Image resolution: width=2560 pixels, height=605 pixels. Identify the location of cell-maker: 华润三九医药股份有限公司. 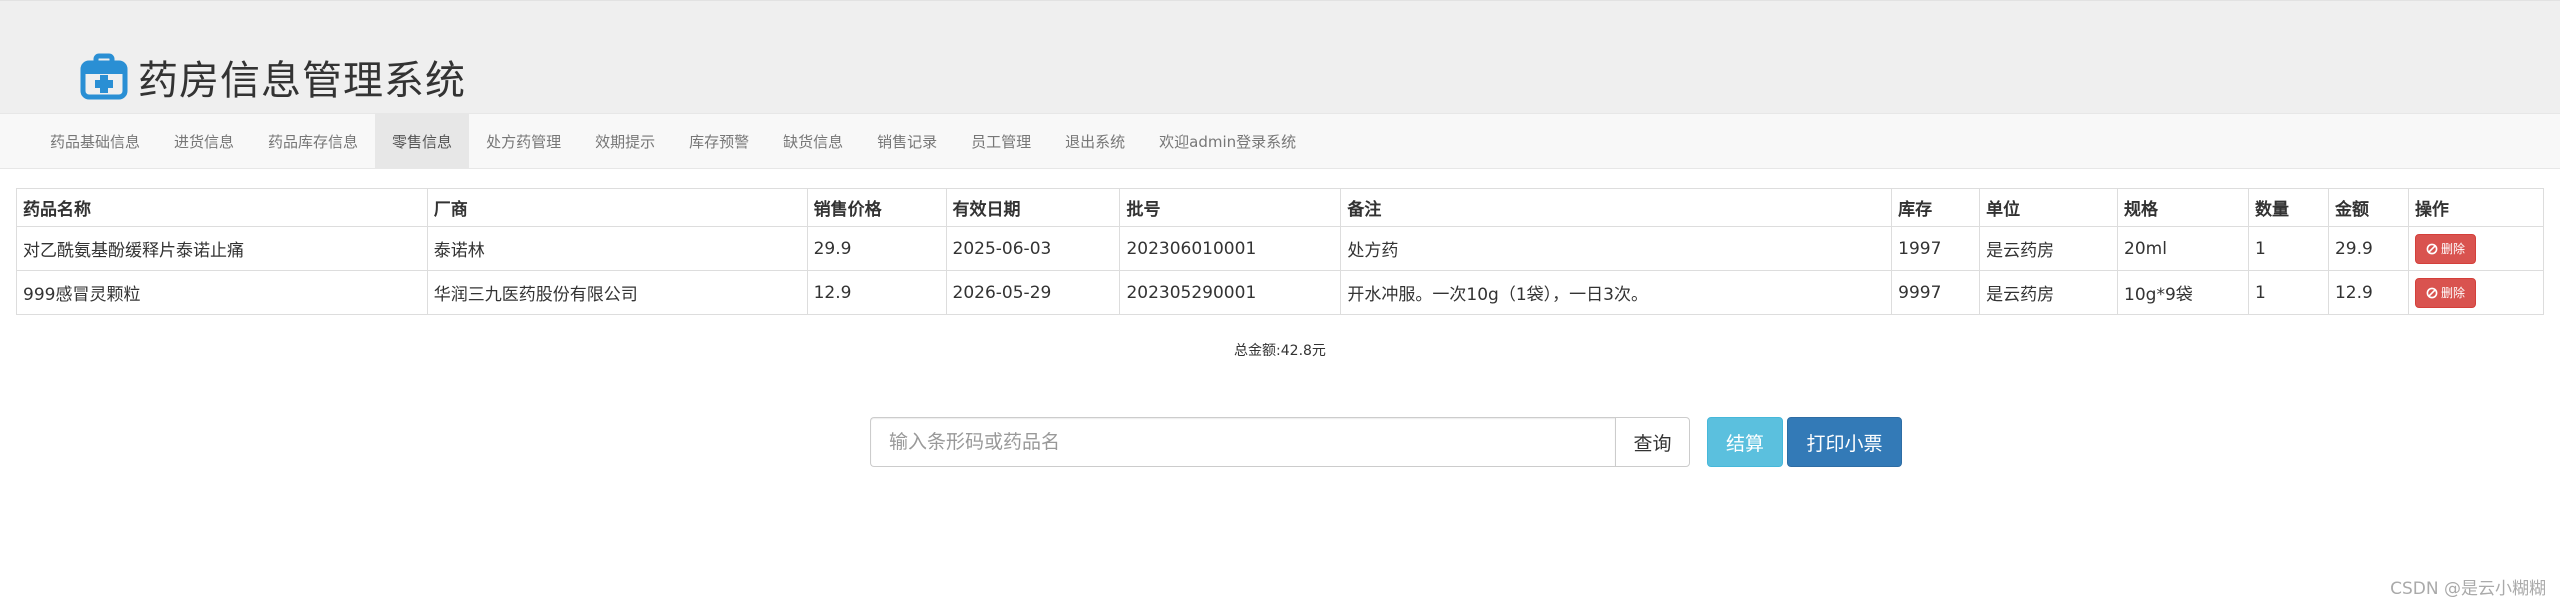
(617, 292).